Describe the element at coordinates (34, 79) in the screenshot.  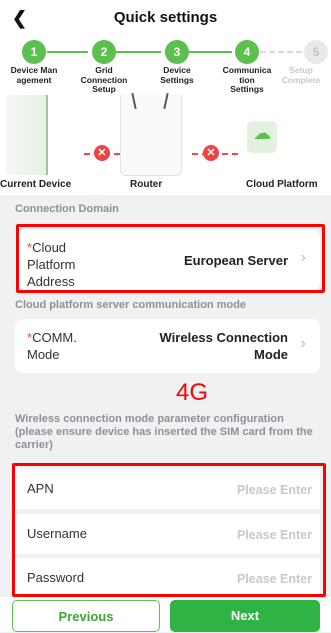
I see `step-1-label-line: agement` at that location.